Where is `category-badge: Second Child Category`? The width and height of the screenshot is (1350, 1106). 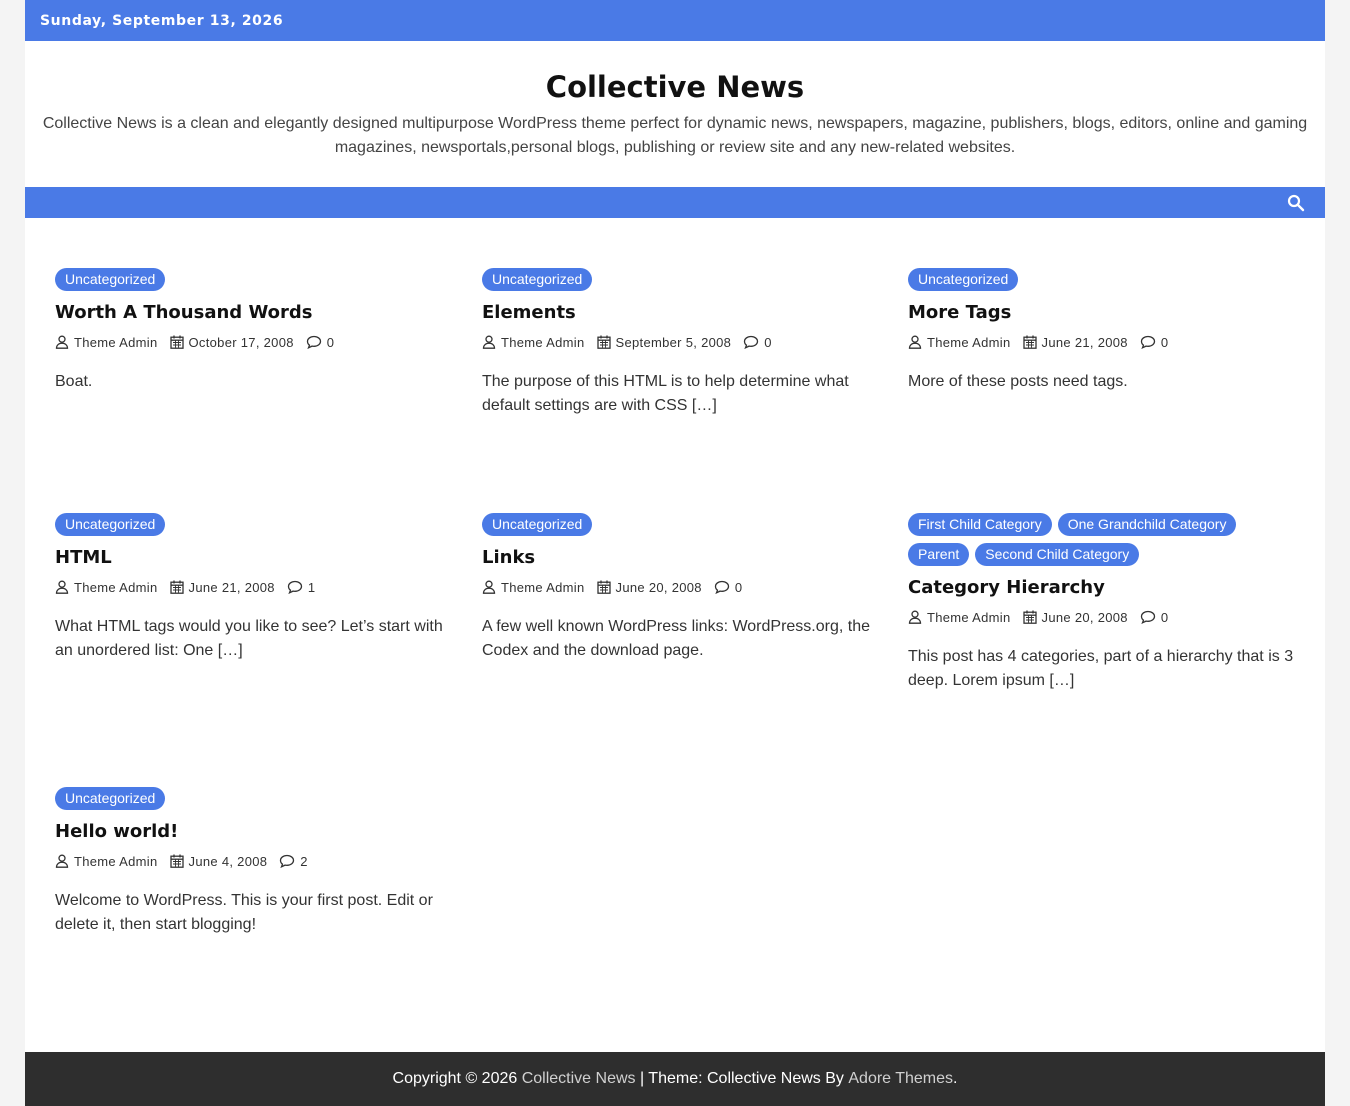
category-badge: Second Child Category is located at coordinates (1057, 554).